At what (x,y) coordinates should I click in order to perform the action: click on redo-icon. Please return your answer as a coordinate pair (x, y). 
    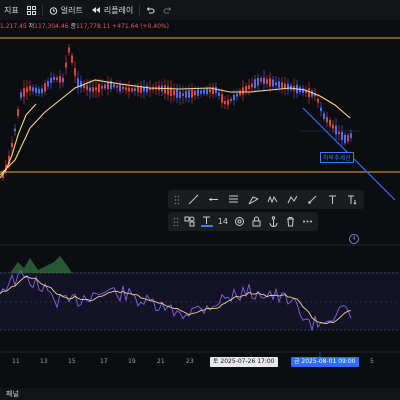
    Looking at the image, I should click on (167, 9).